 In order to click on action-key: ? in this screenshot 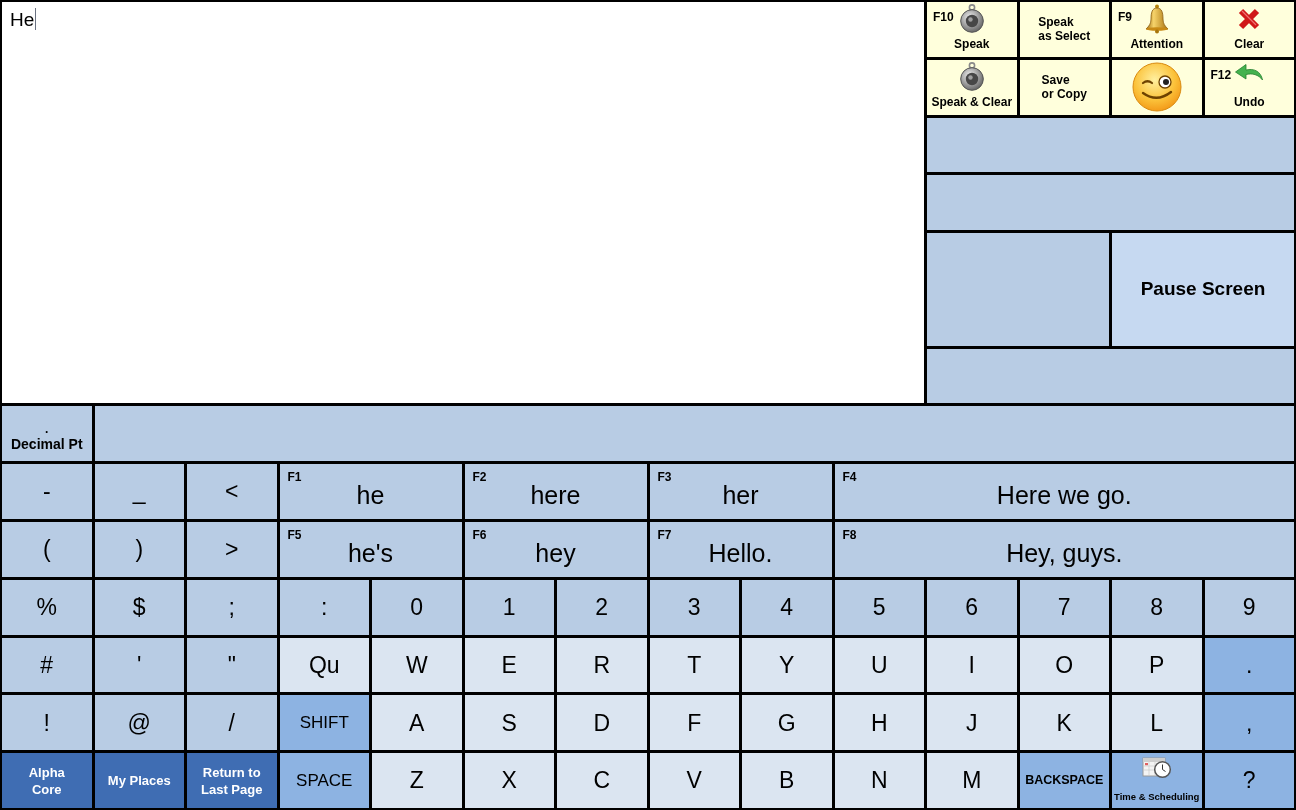, I will do `click(1249, 780)`.